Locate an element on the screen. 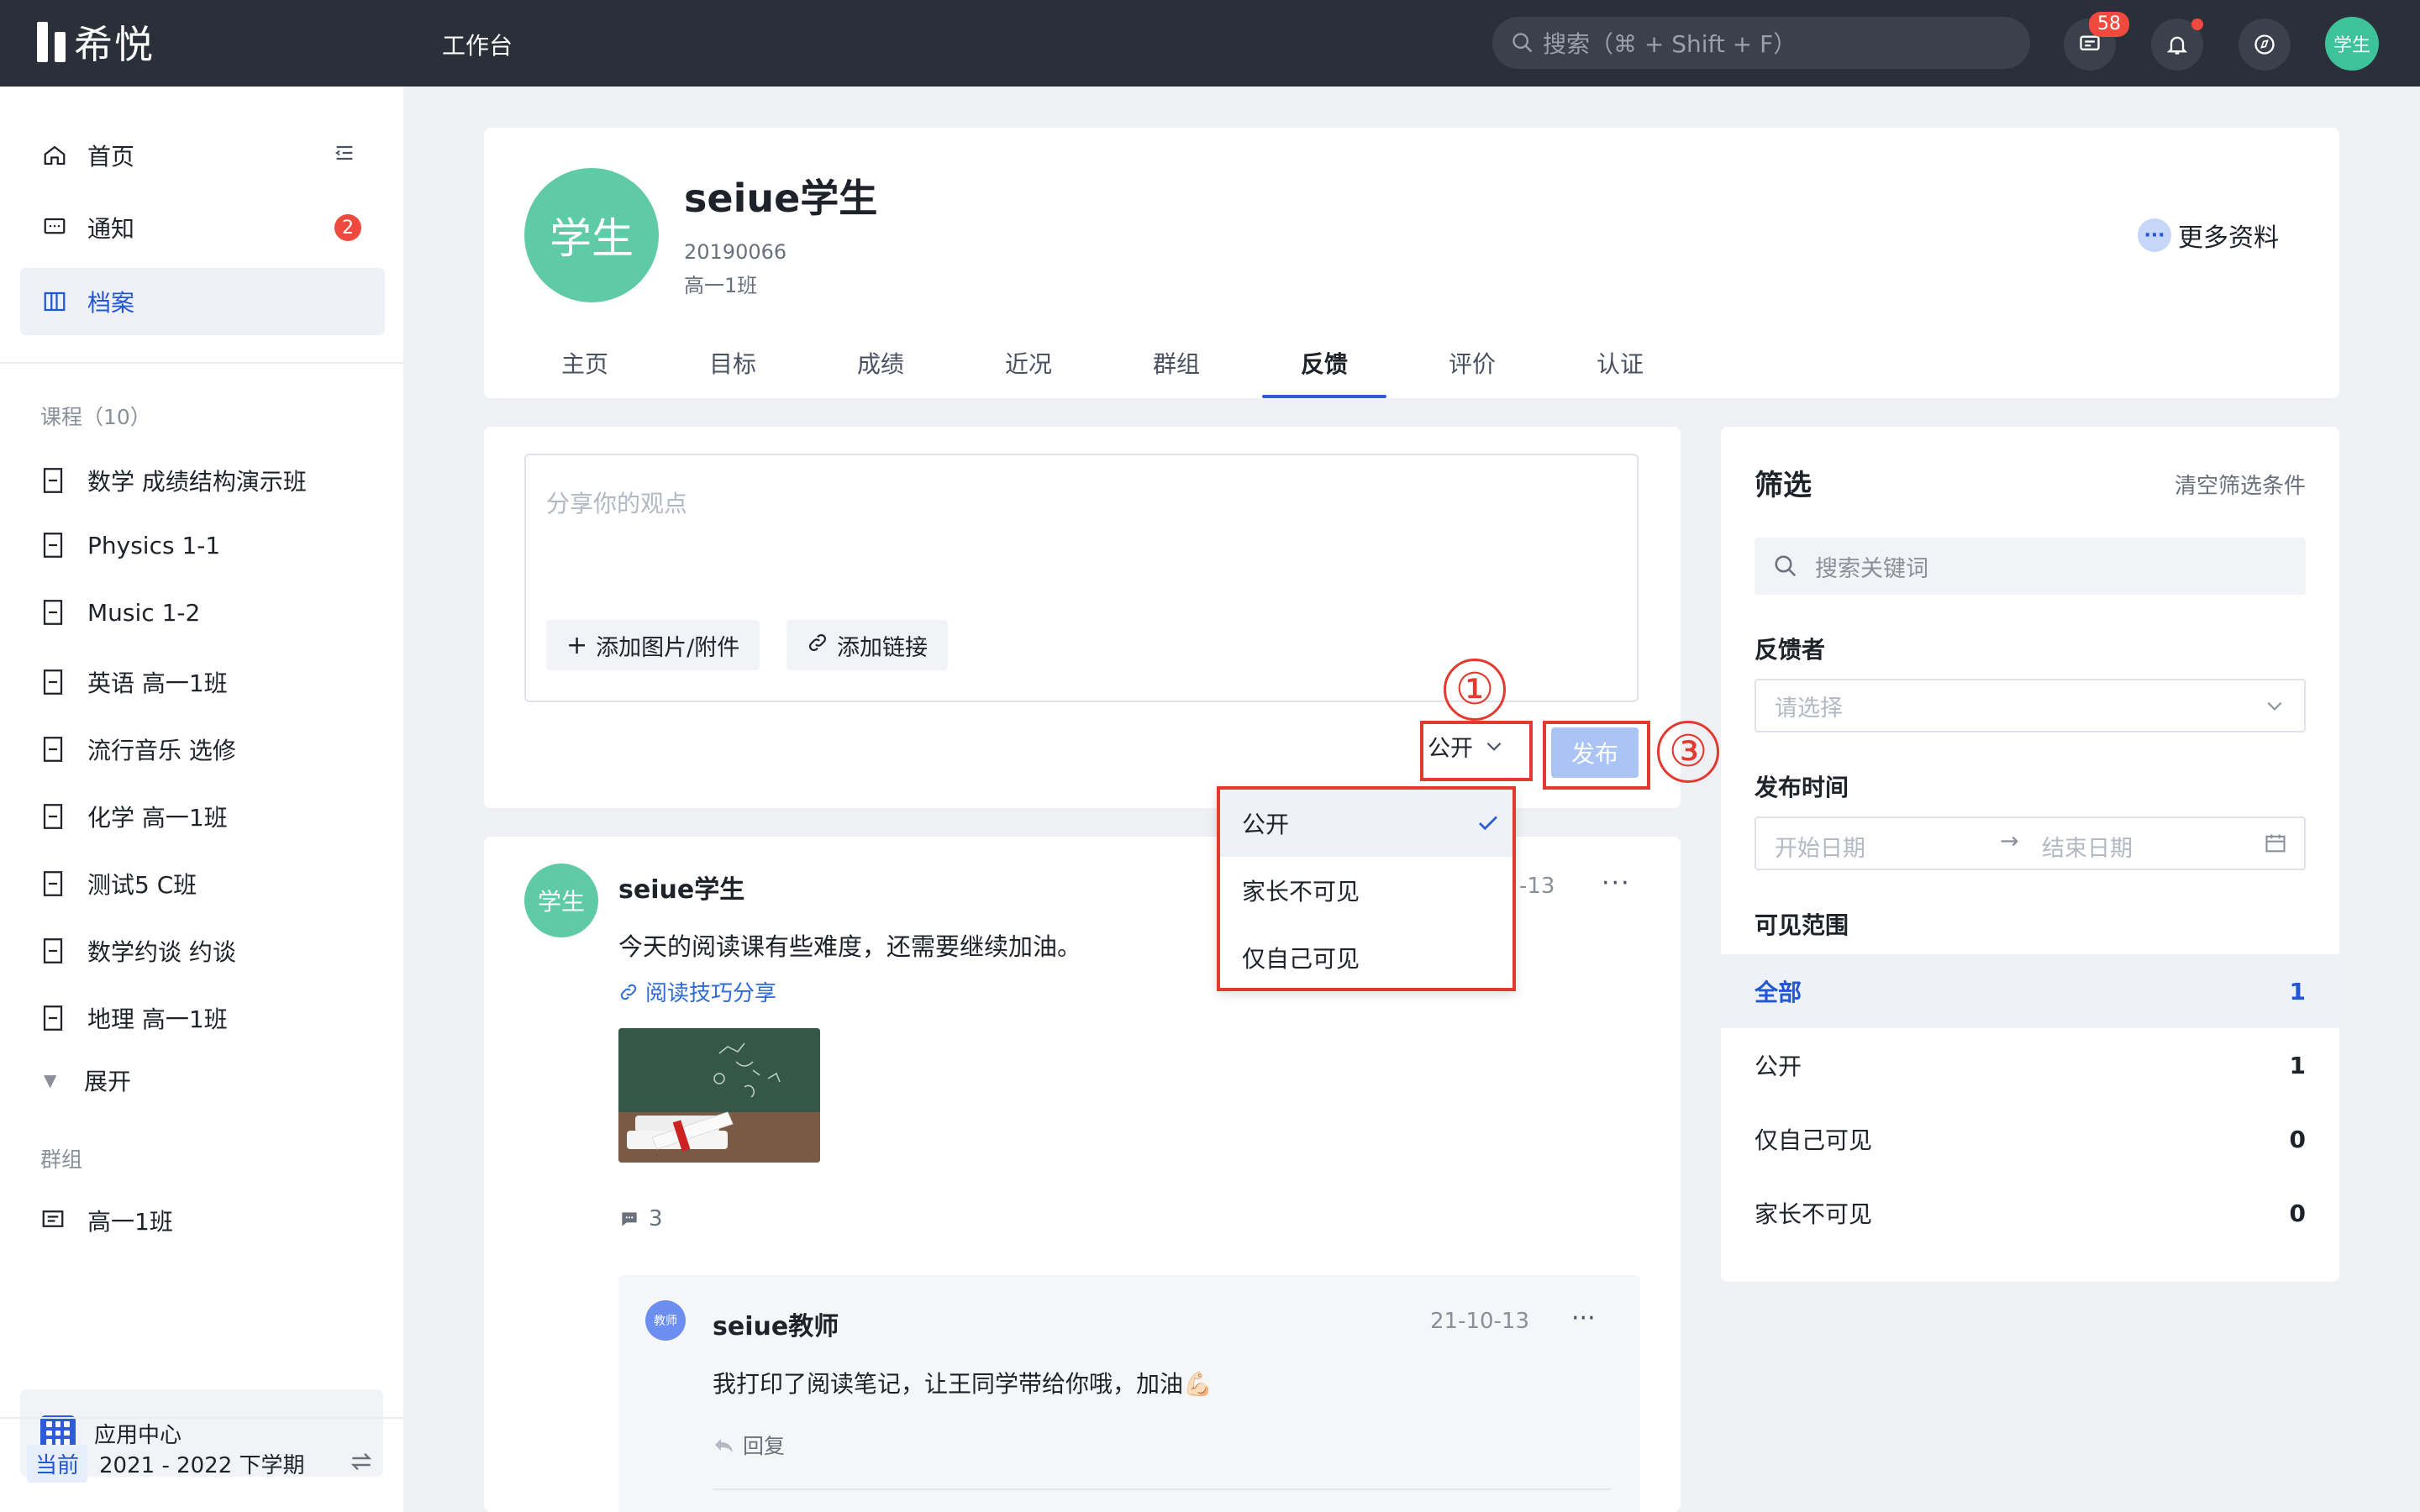 Image resolution: width=2420 pixels, height=1512 pixels. reply-more-button: ··· is located at coordinates (1584, 1318).